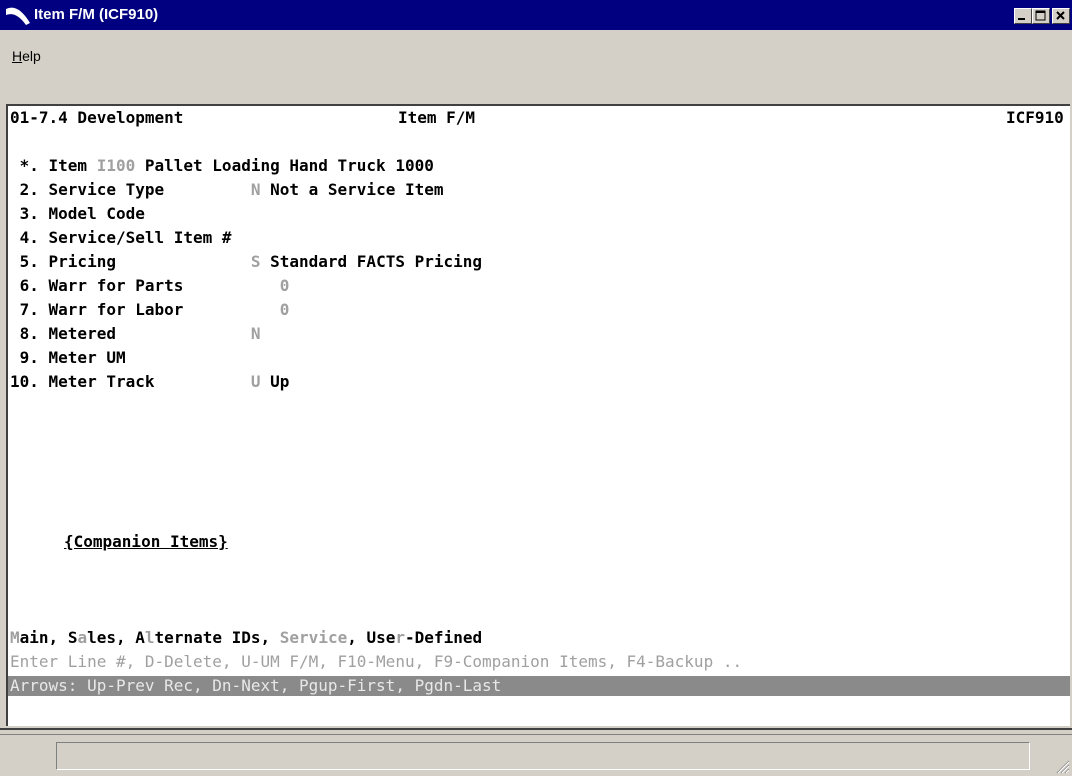 The image size is (1072, 776). I want to click on field-value: Standard FACTS Pricing, so click(371, 261).